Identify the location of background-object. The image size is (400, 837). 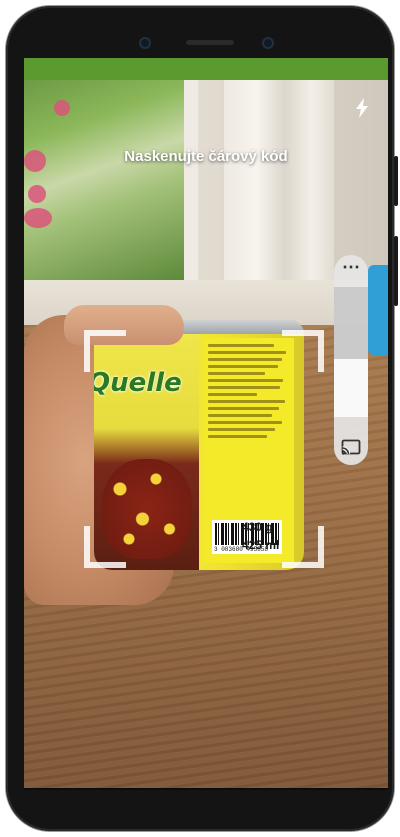
(378, 310).